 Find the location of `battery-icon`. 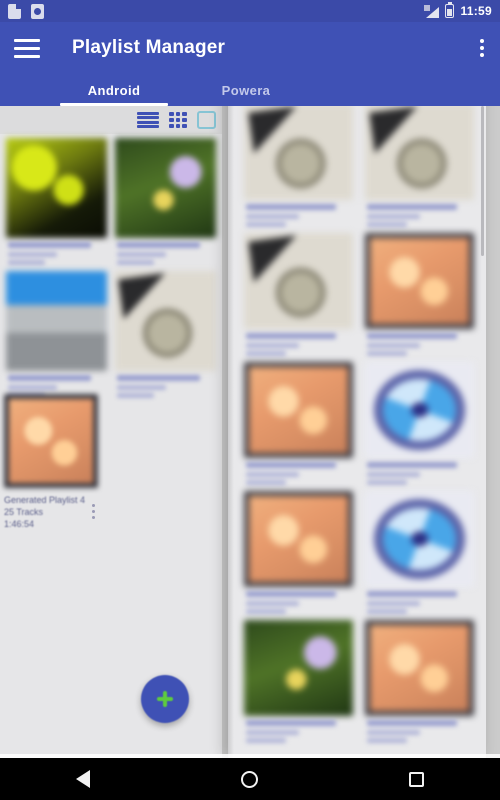

battery-icon is located at coordinates (450, 10).